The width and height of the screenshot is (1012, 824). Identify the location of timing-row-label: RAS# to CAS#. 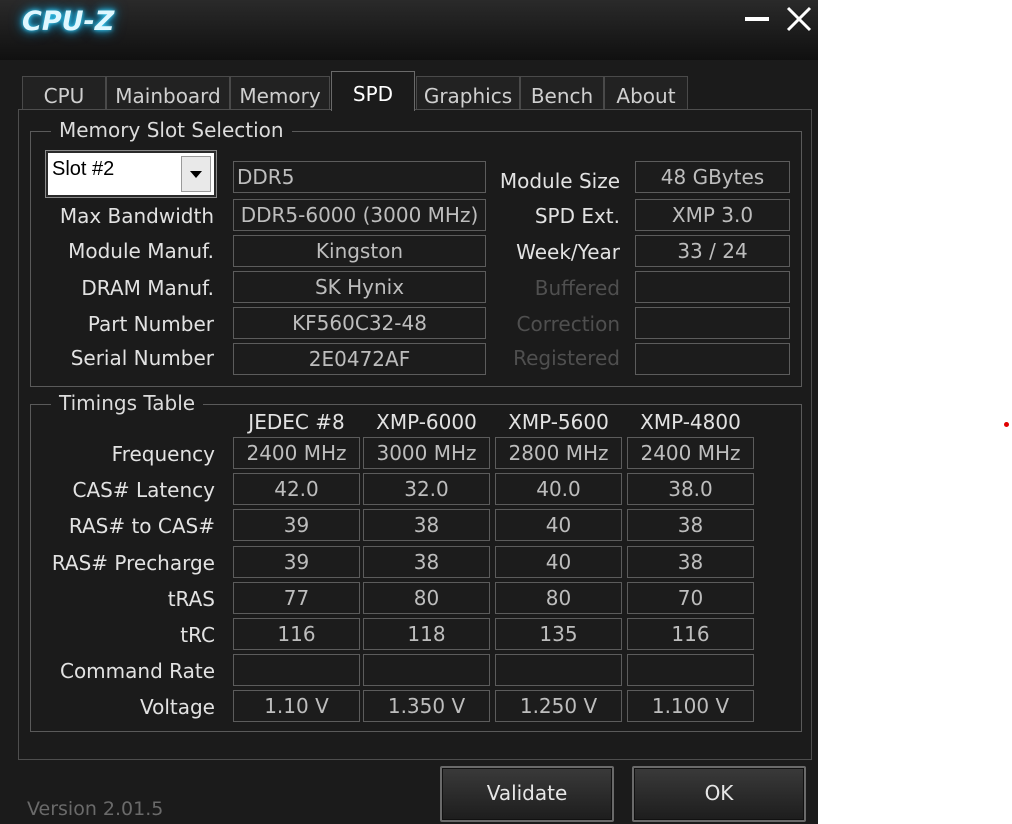
(141, 526).